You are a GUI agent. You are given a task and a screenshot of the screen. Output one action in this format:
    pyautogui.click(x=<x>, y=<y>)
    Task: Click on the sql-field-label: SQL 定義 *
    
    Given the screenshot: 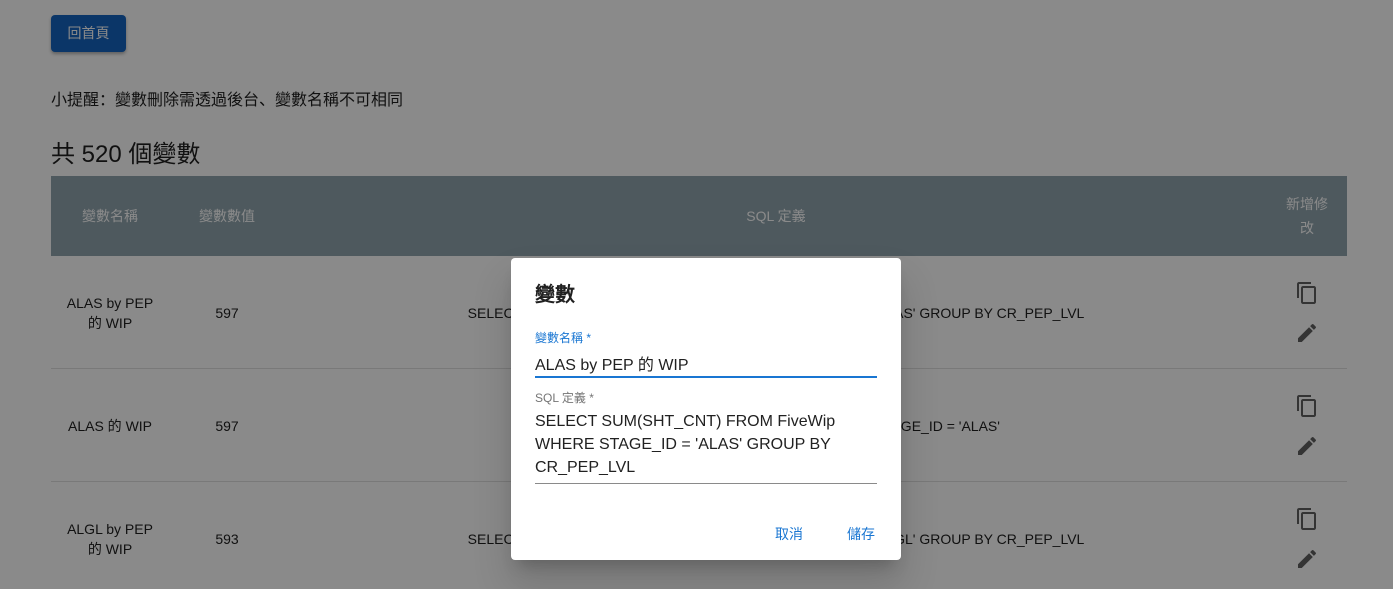 What is the action you would take?
    pyautogui.click(x=564, y=398)
    